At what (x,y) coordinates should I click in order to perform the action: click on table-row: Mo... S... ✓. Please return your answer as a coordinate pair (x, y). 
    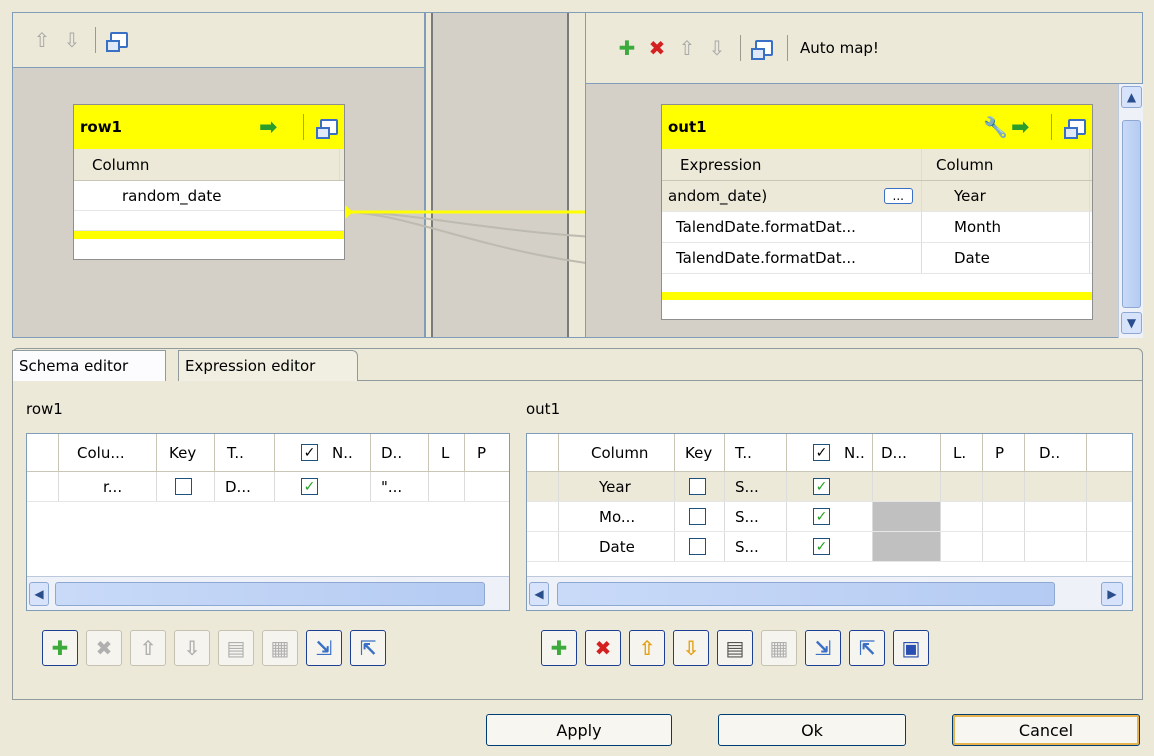
    Looking at the image, I should click on (829, 517).